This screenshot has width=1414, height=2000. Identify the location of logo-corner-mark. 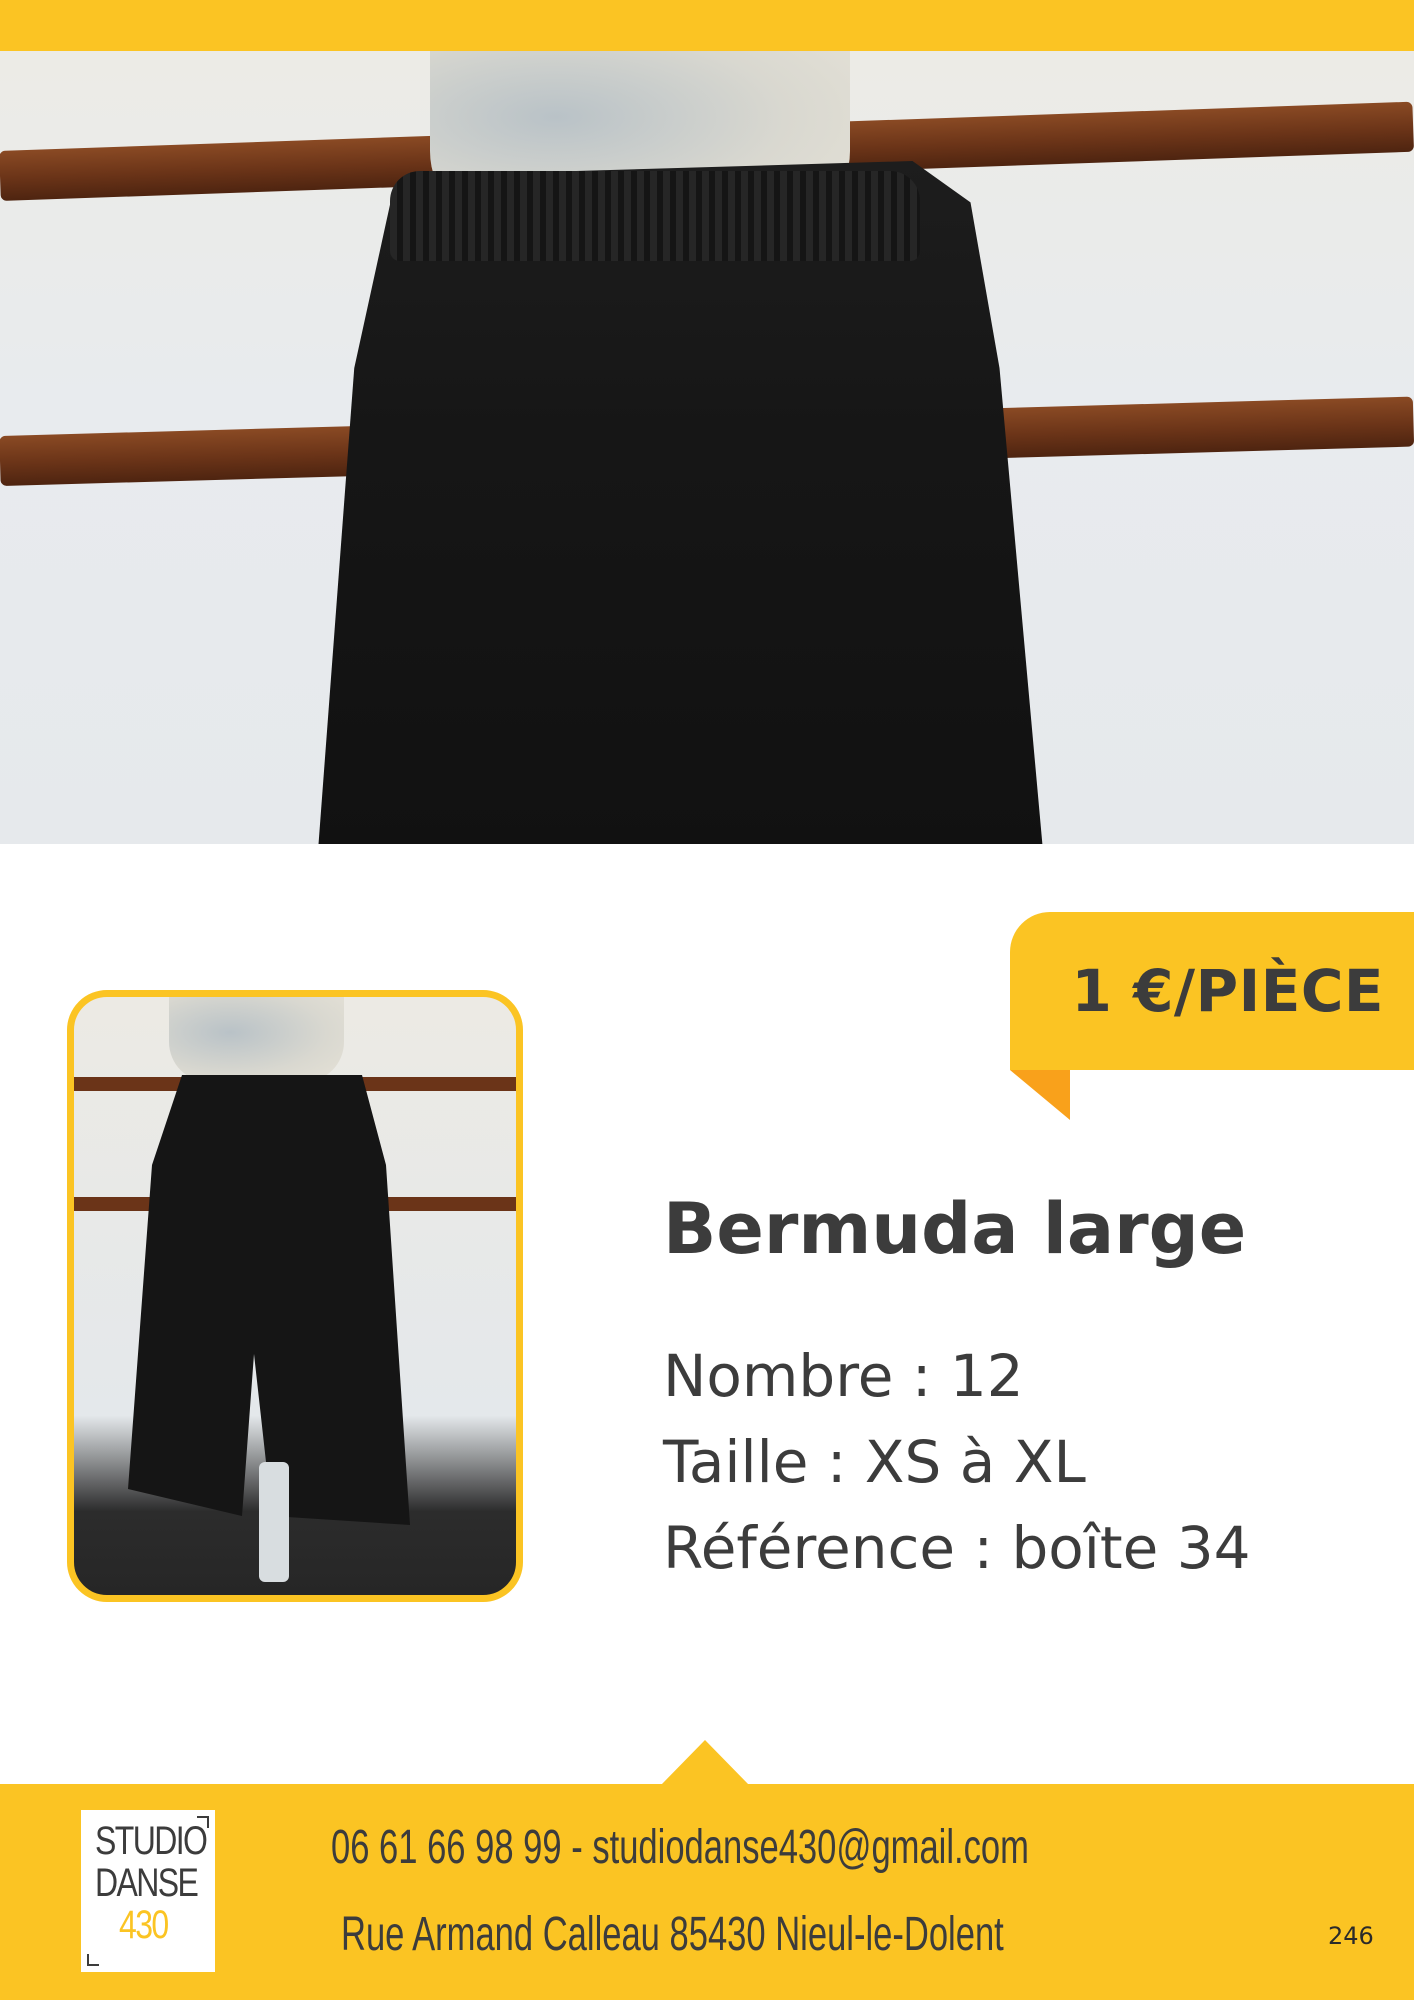
(93, 1960).